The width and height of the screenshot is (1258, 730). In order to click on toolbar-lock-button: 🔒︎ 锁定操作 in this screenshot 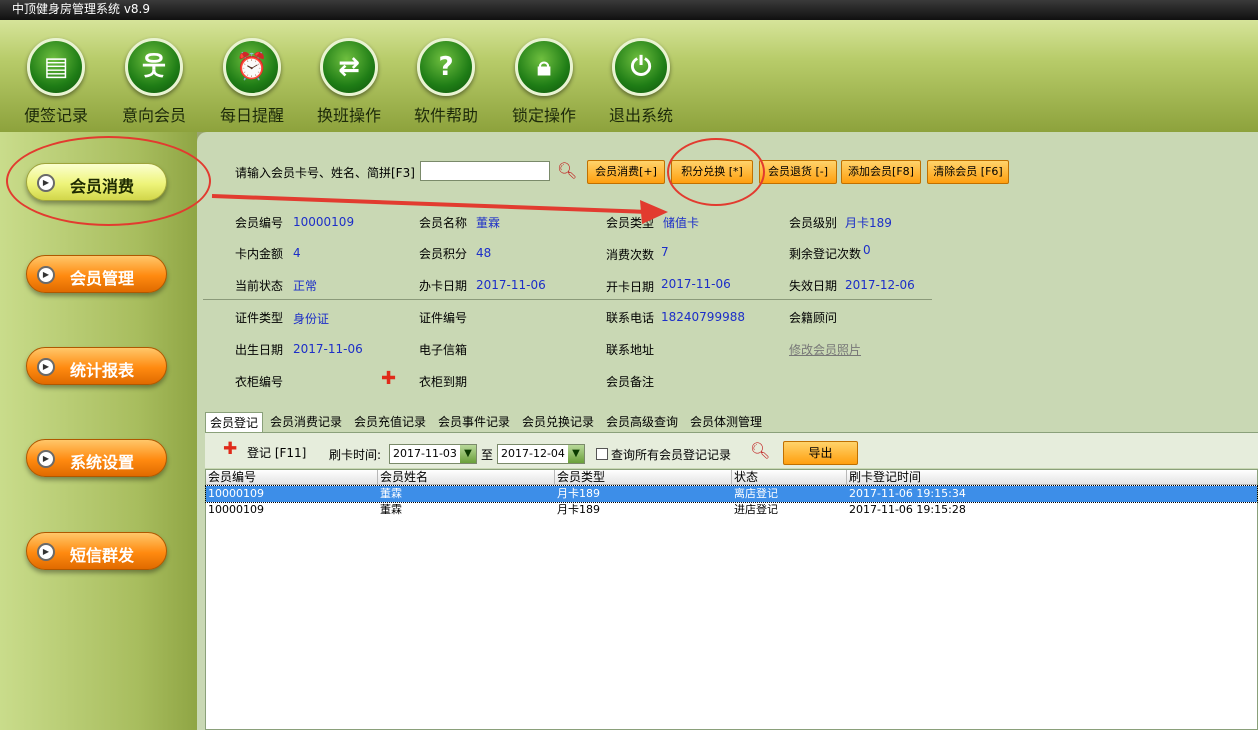, I will do `click(544, 82)`.